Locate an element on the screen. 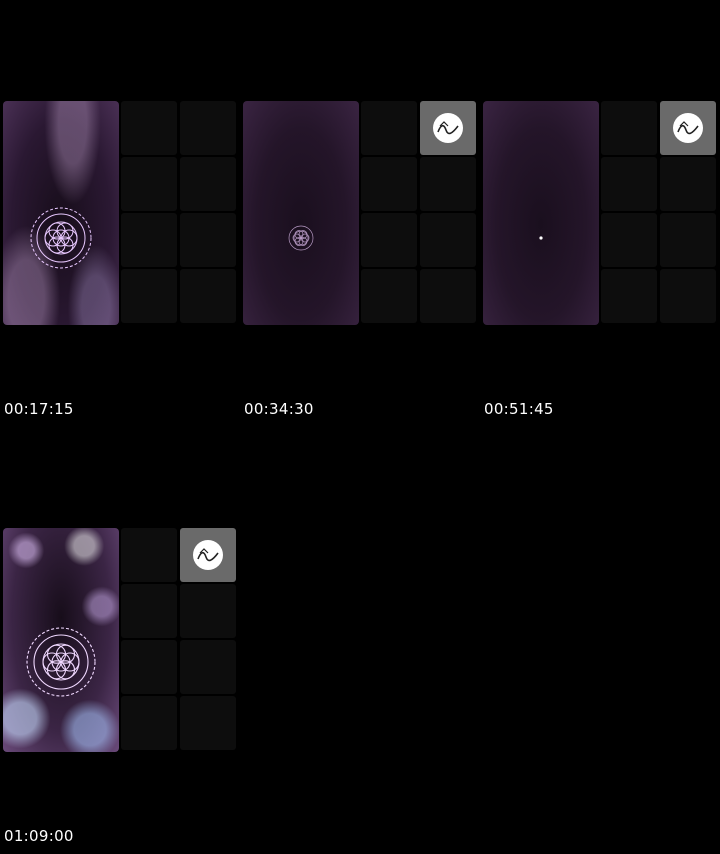 The image size is (720, 854). timestamp-4: 01:09:00 is located at coordinates (39, 836).